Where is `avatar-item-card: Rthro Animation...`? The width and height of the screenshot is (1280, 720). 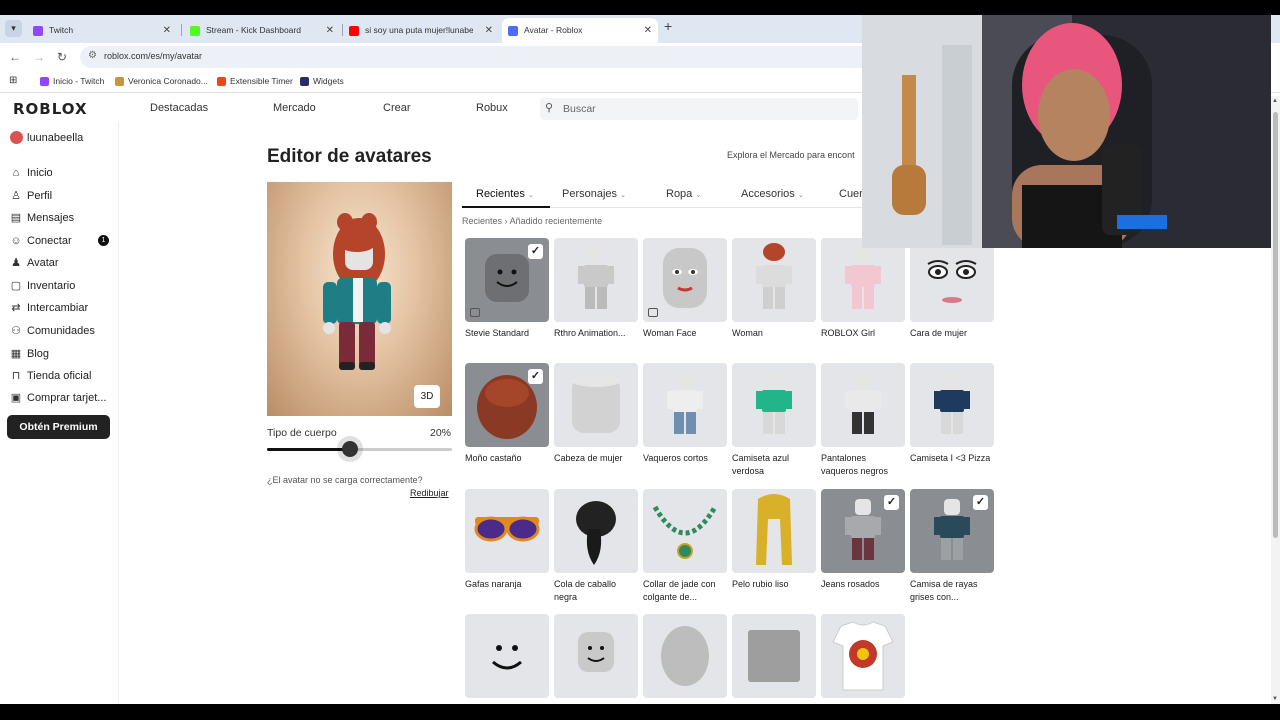 avatar-item-card: Rthro Animation... is located at coordinates (596, 295).